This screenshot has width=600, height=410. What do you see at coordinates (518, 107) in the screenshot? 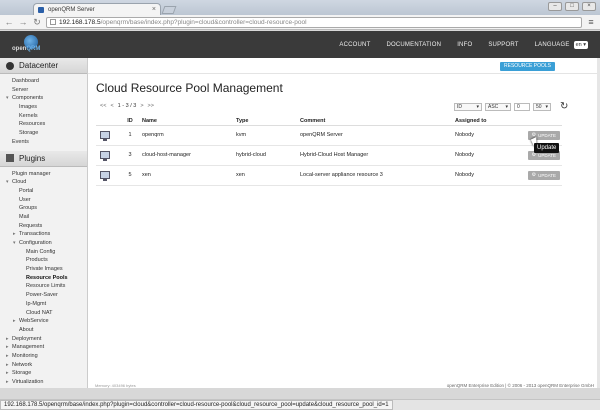
I see `offset-value: 0` at bounding box center [518, 107].